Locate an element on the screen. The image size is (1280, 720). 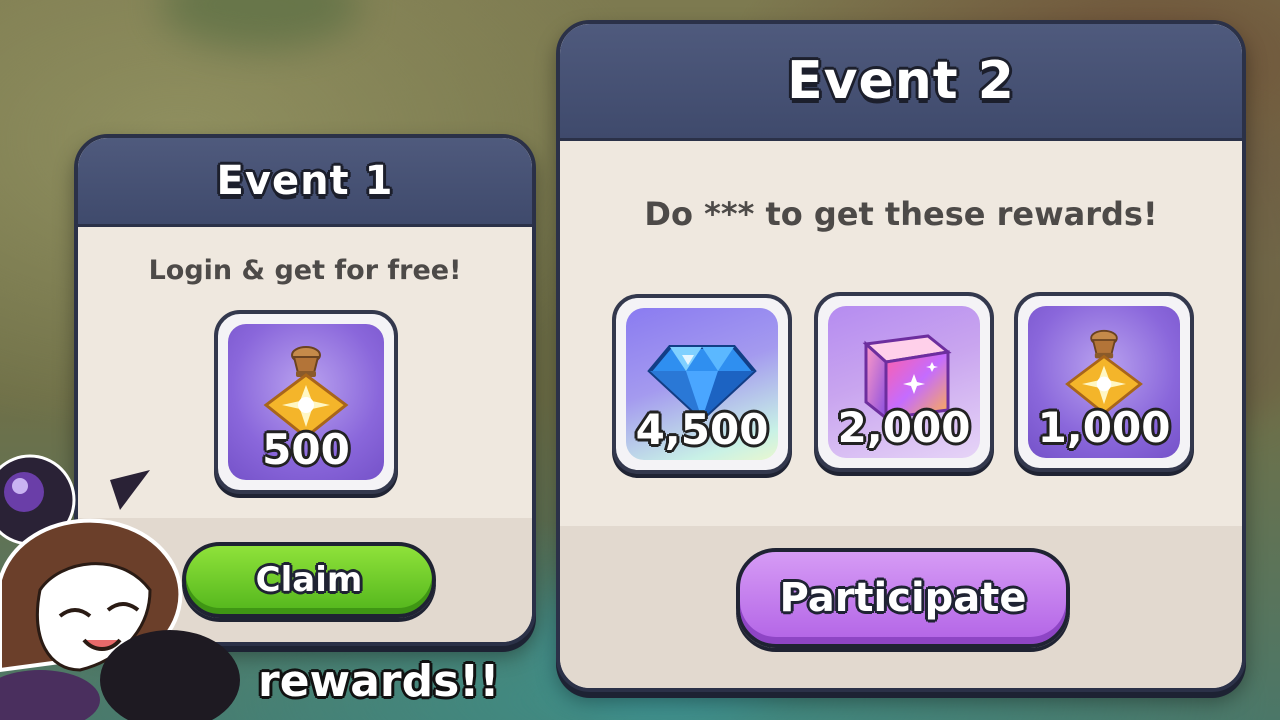
event-2-header: Event 2 is located at coordinates (901, 82).